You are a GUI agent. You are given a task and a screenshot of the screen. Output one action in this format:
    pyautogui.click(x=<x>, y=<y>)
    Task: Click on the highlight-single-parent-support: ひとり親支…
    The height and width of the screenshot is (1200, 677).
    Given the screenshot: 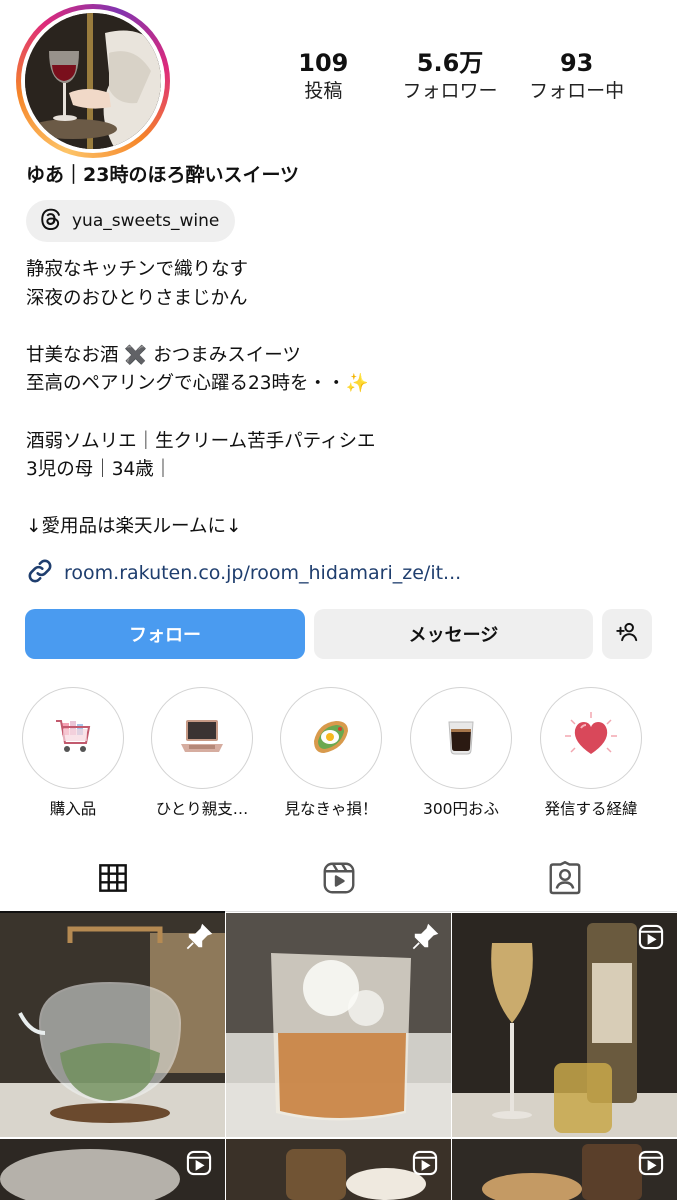 What is the action you would take?
    pyautogui.click(x=202, y=753)
    